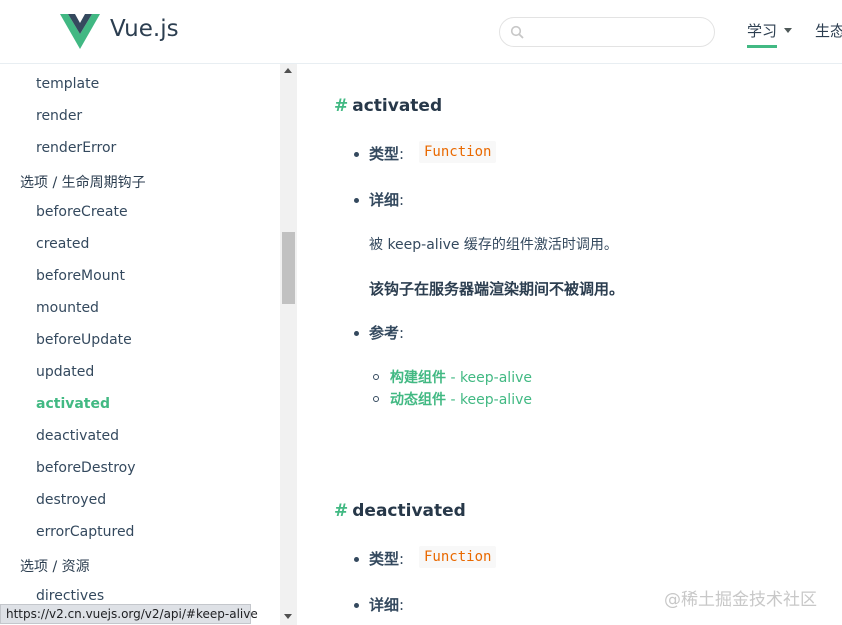 Image resolution: width=842 pixels, height=625 pixels. I want to click on scroll-up-arrow-icon, so click(288, 70).